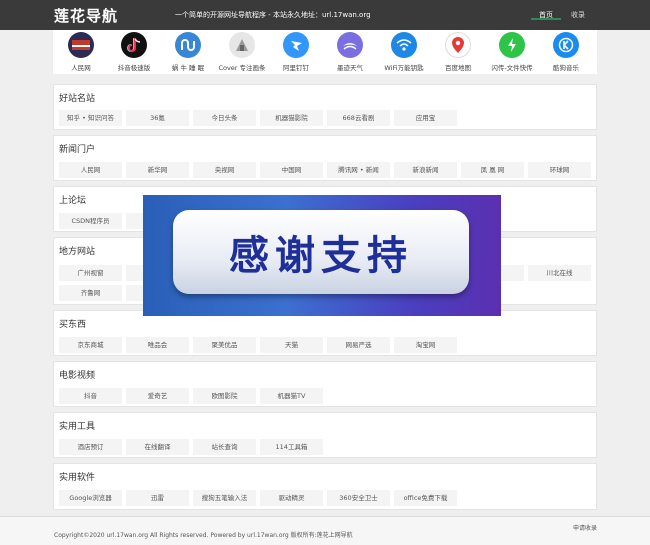 This screenshot has height=545, width=650. Describe the element at coordinates (224, 170) in the screenshot. I see `link-cctv: 央视网` at that location.